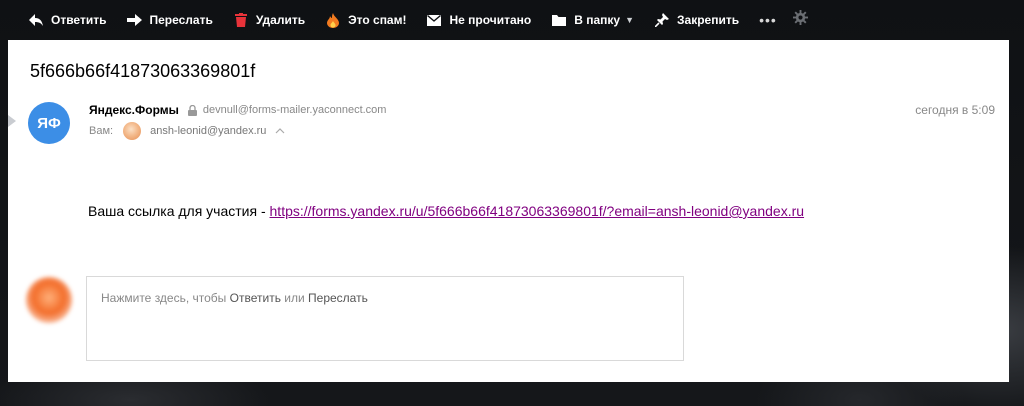 The image size is (1024, 406). What do you see at coordinates (490, 20) in the screenshot?
I see `unread-label: Не прочитано` at bounding box center [490, 20].